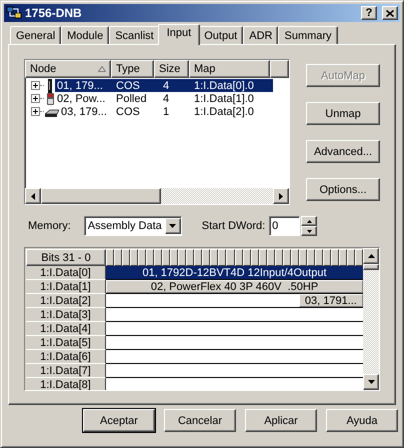  I want to click on row-header: 1:I.Data[1], so click(66, 287).